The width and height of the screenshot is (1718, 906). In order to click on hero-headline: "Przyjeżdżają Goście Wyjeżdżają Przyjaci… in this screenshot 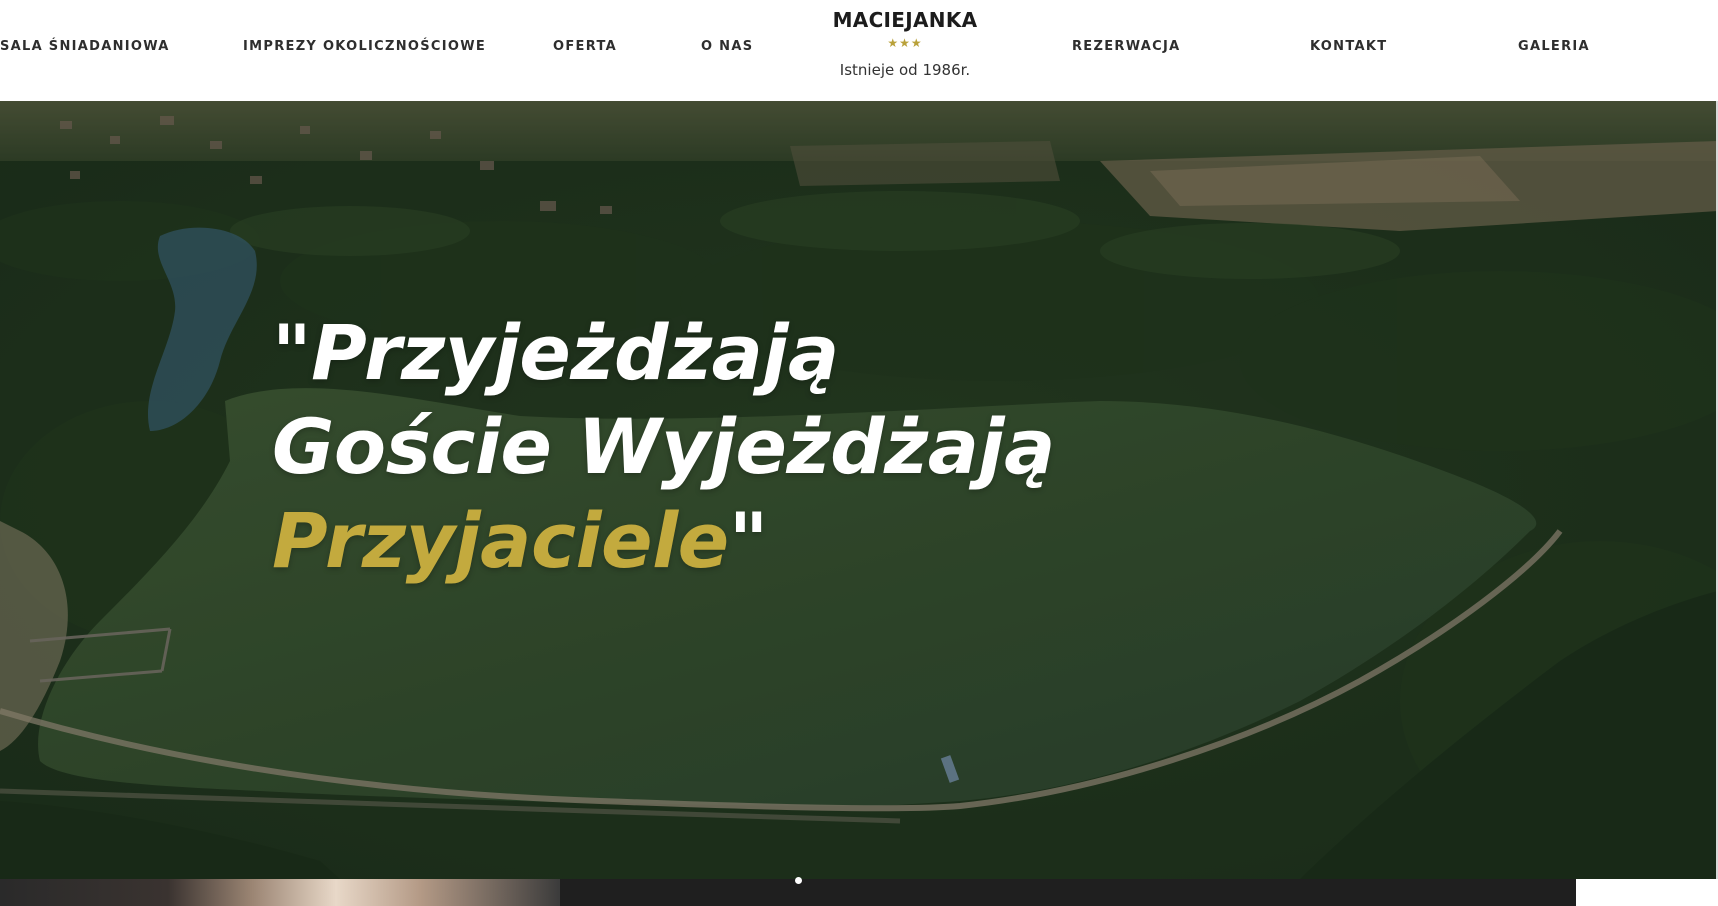, I will do `click(663, 447)`.